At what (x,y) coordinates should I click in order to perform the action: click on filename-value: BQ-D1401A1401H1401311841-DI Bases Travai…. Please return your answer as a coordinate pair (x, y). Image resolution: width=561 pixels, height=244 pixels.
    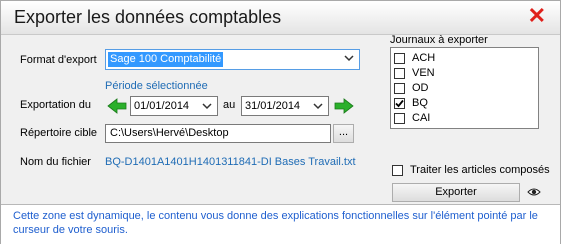
    Looking at the image, I should click on (230, 162).